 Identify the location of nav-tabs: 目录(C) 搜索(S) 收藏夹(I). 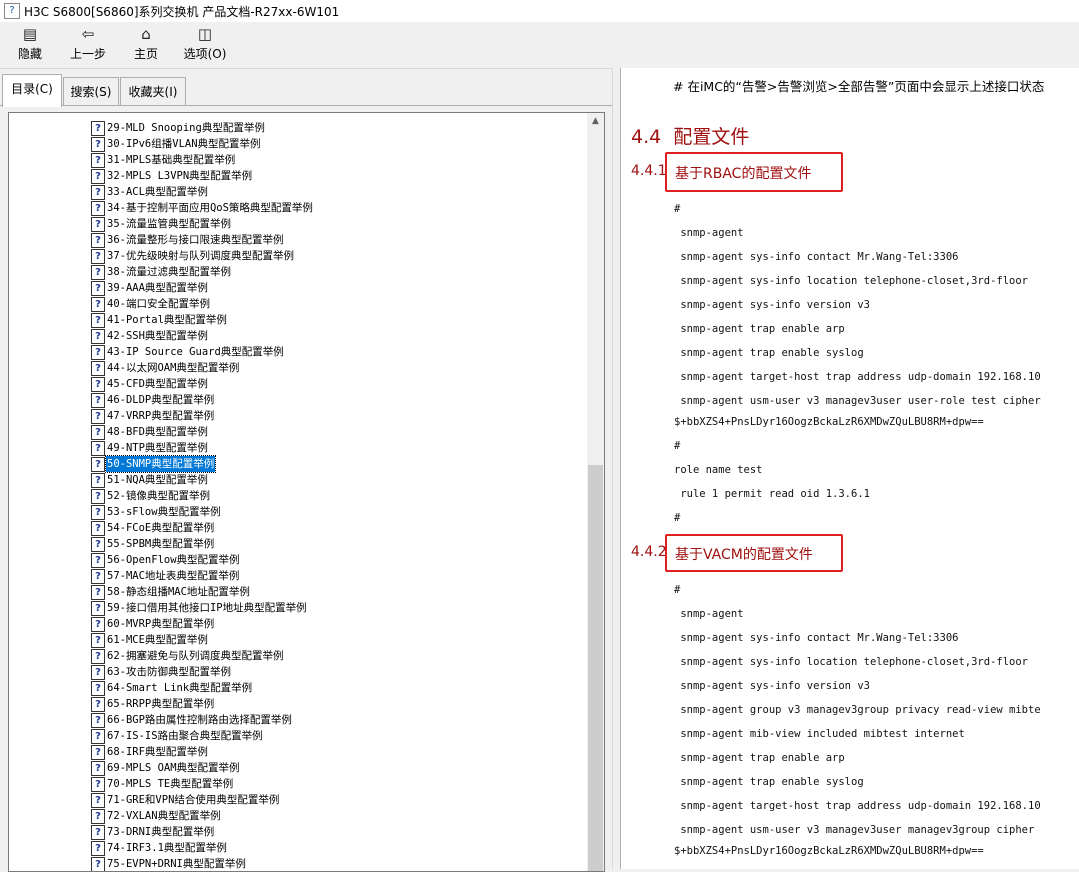
(306, 89).